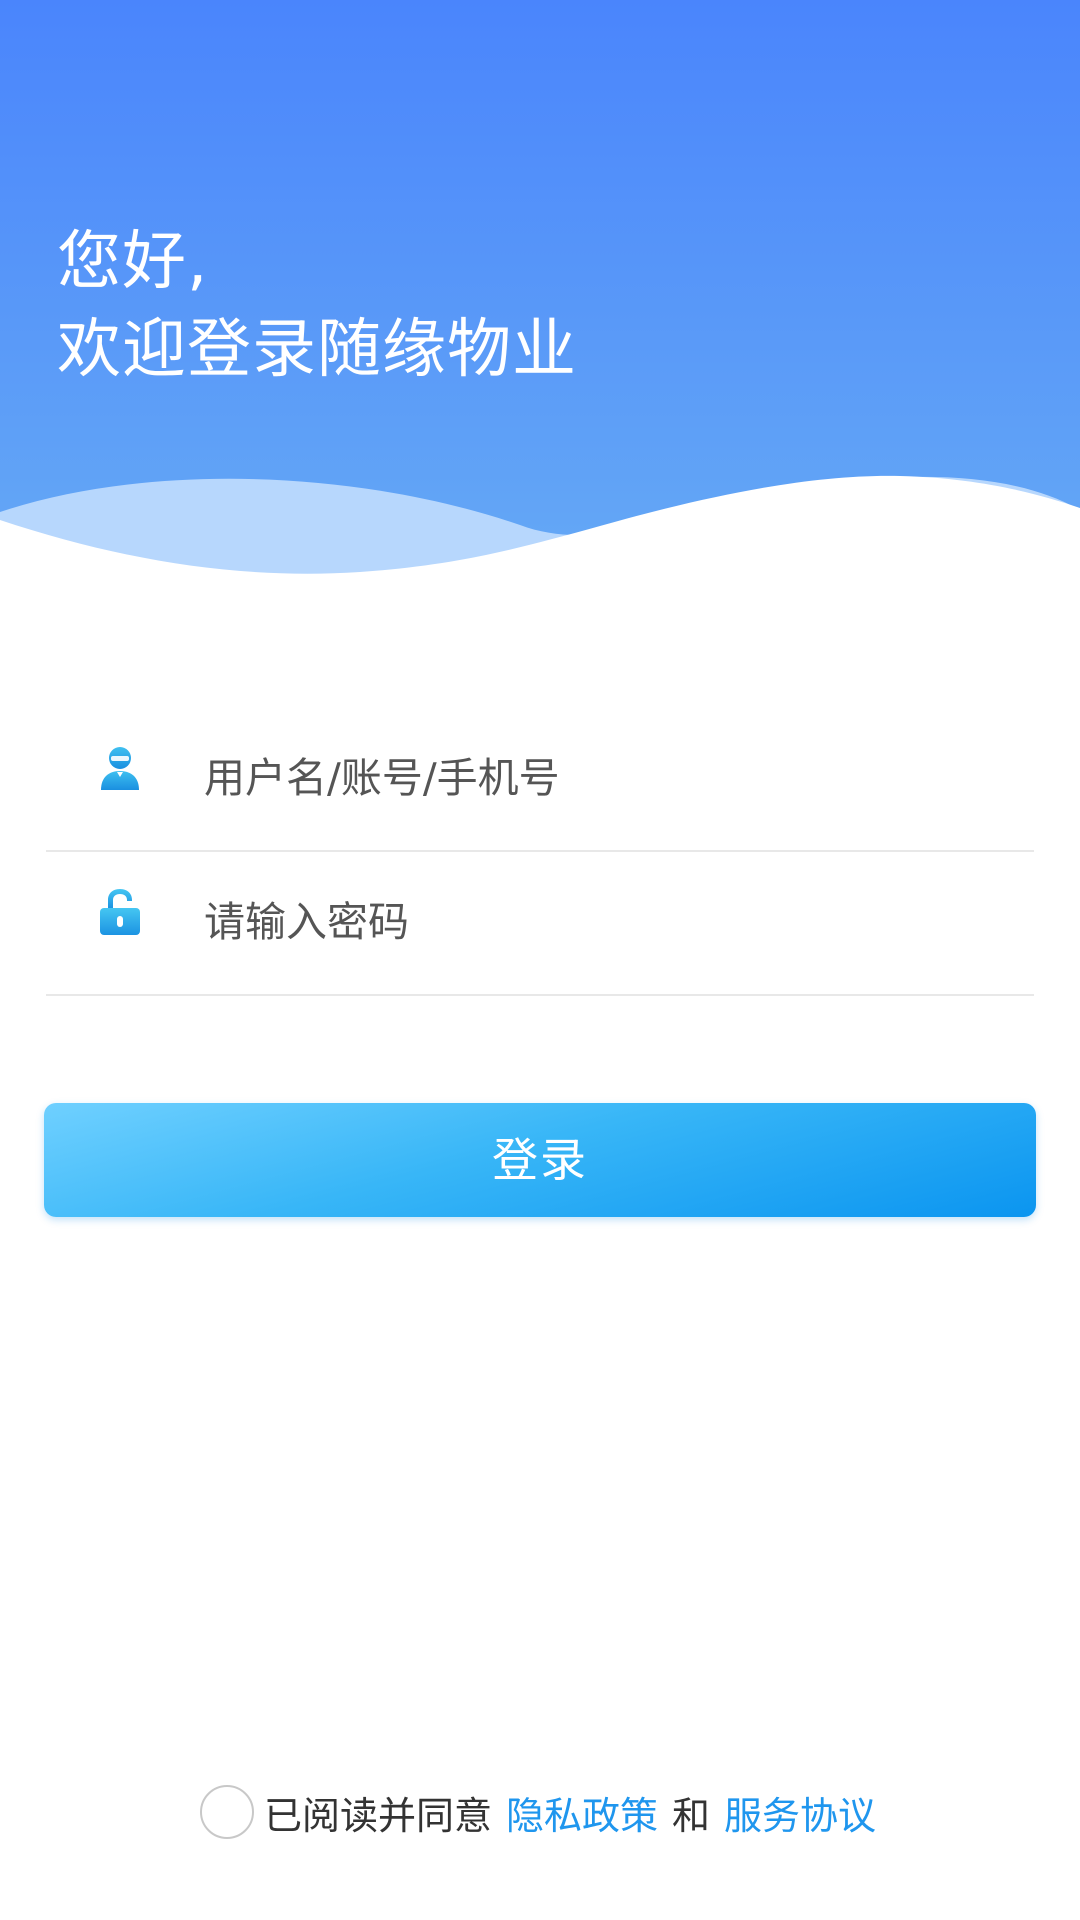 The width and height of the screenshot is (1080, 1920). I want to click on greeting-line-2: 欢迎登录随缘物业, so click(317, 350).